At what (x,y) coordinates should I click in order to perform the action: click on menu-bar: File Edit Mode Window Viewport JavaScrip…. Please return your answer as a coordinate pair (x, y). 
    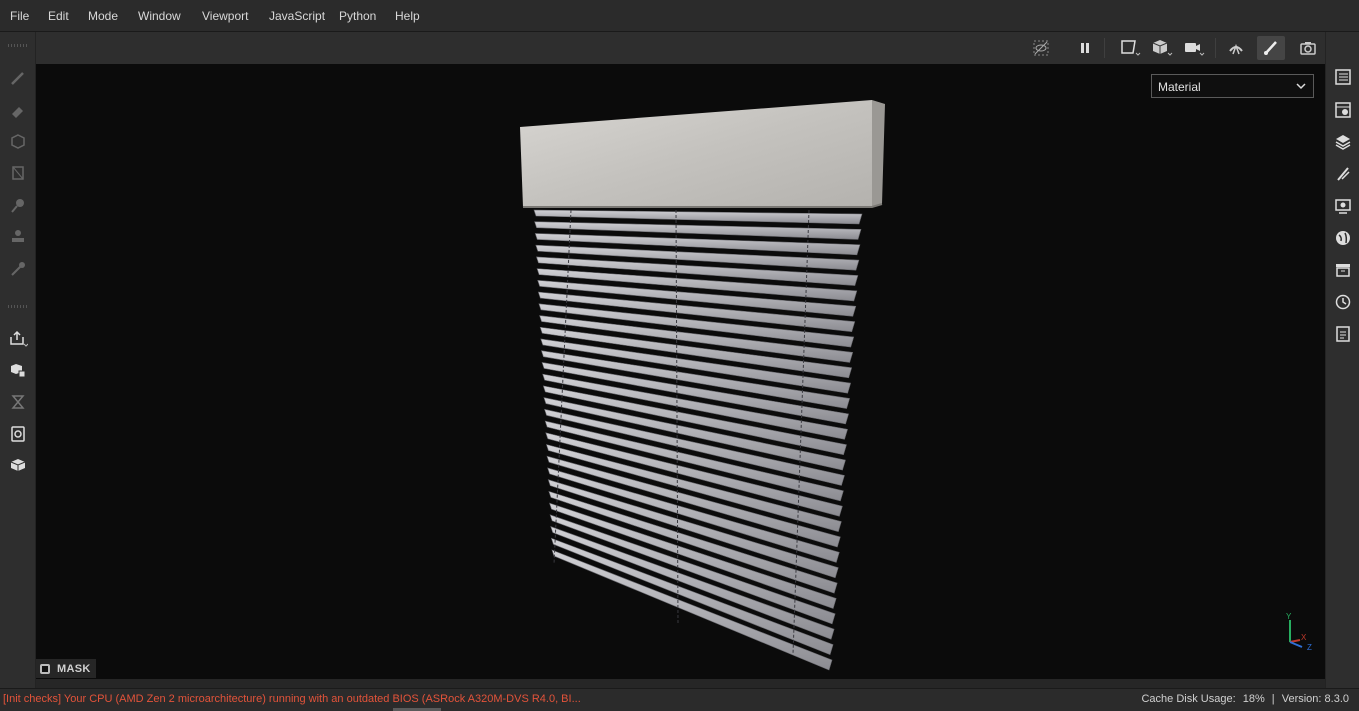
    Looking at the image, I should click on (679, 16).